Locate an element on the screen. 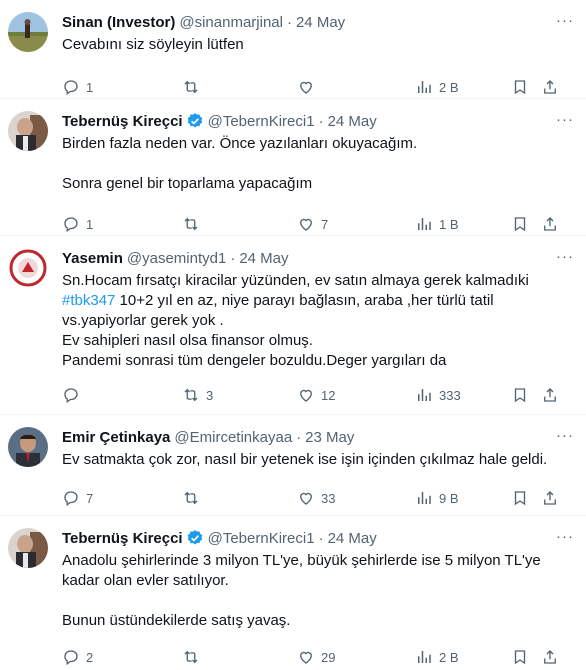 The width and height of the screenshot is (586, 670). handle: @Emircetinkayaa is located at coordinates (233, 437).